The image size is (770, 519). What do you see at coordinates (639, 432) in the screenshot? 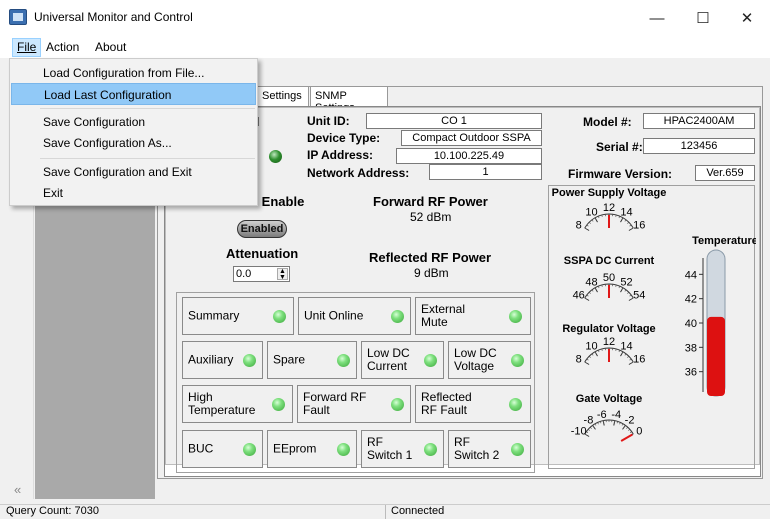
I see `gauge-tick-label: 0` at bounding box center [639, 432].